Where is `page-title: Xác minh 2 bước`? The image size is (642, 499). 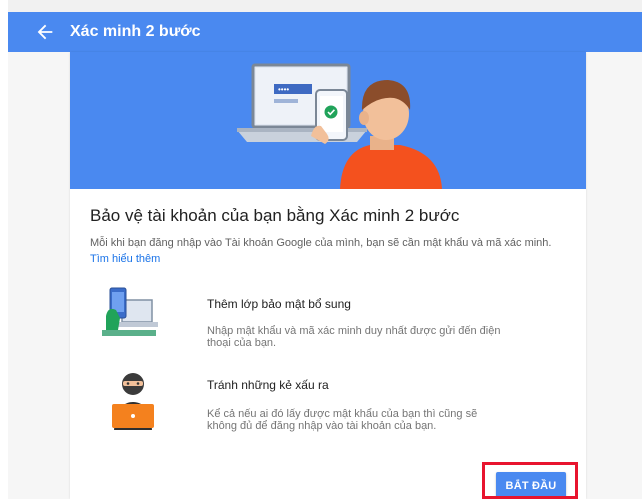
page-title: Xác minh 2 bước is located at coordinates (135, 31).